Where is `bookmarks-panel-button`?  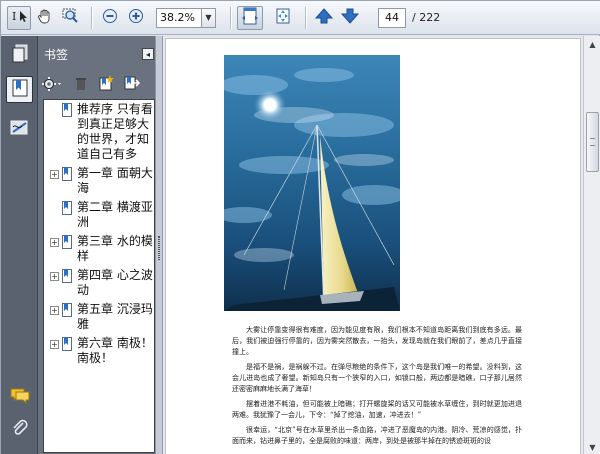 bookmarks-panel-button is located at coordinates (19, 89).